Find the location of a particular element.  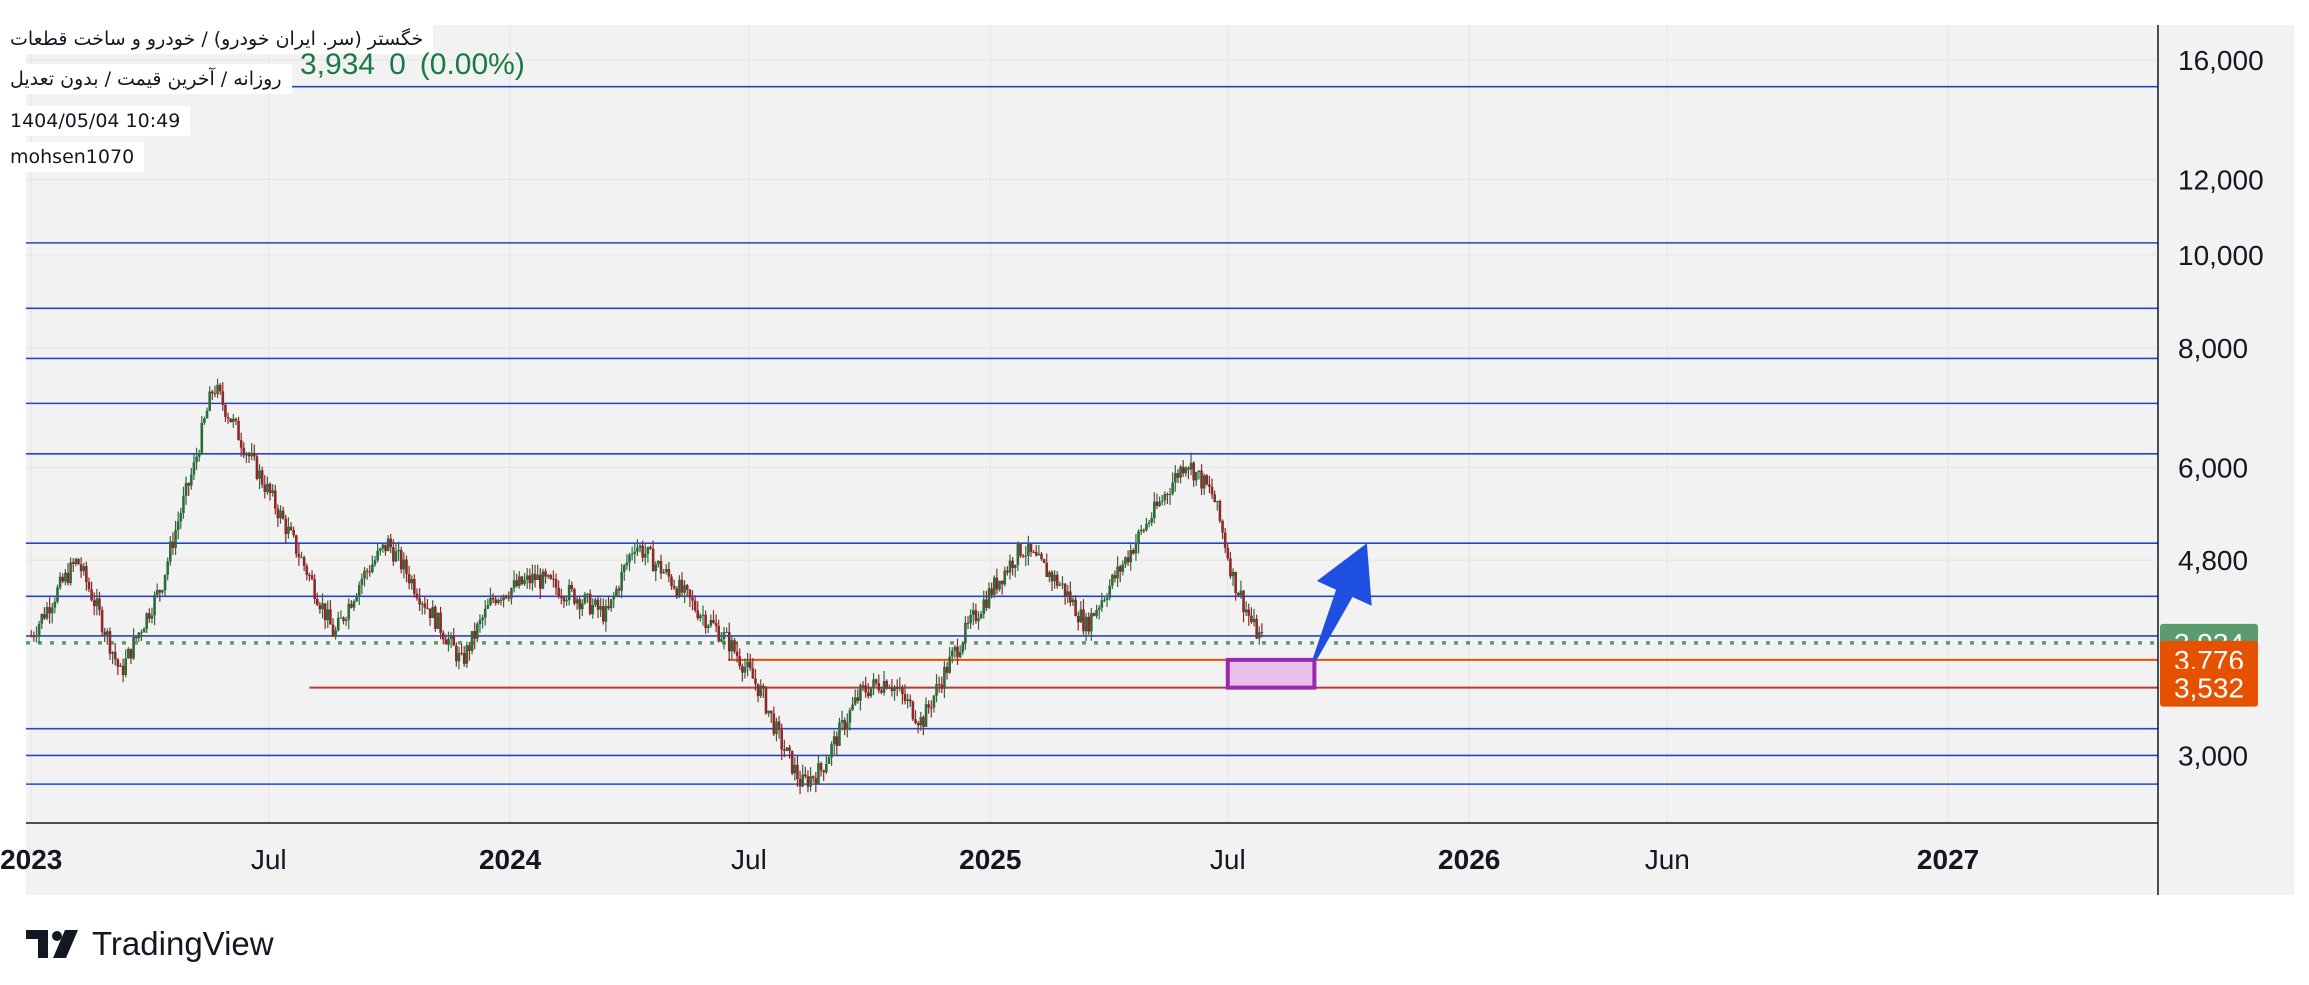

y-tick-label: 4,800 is located at coordinates (2213, 560).